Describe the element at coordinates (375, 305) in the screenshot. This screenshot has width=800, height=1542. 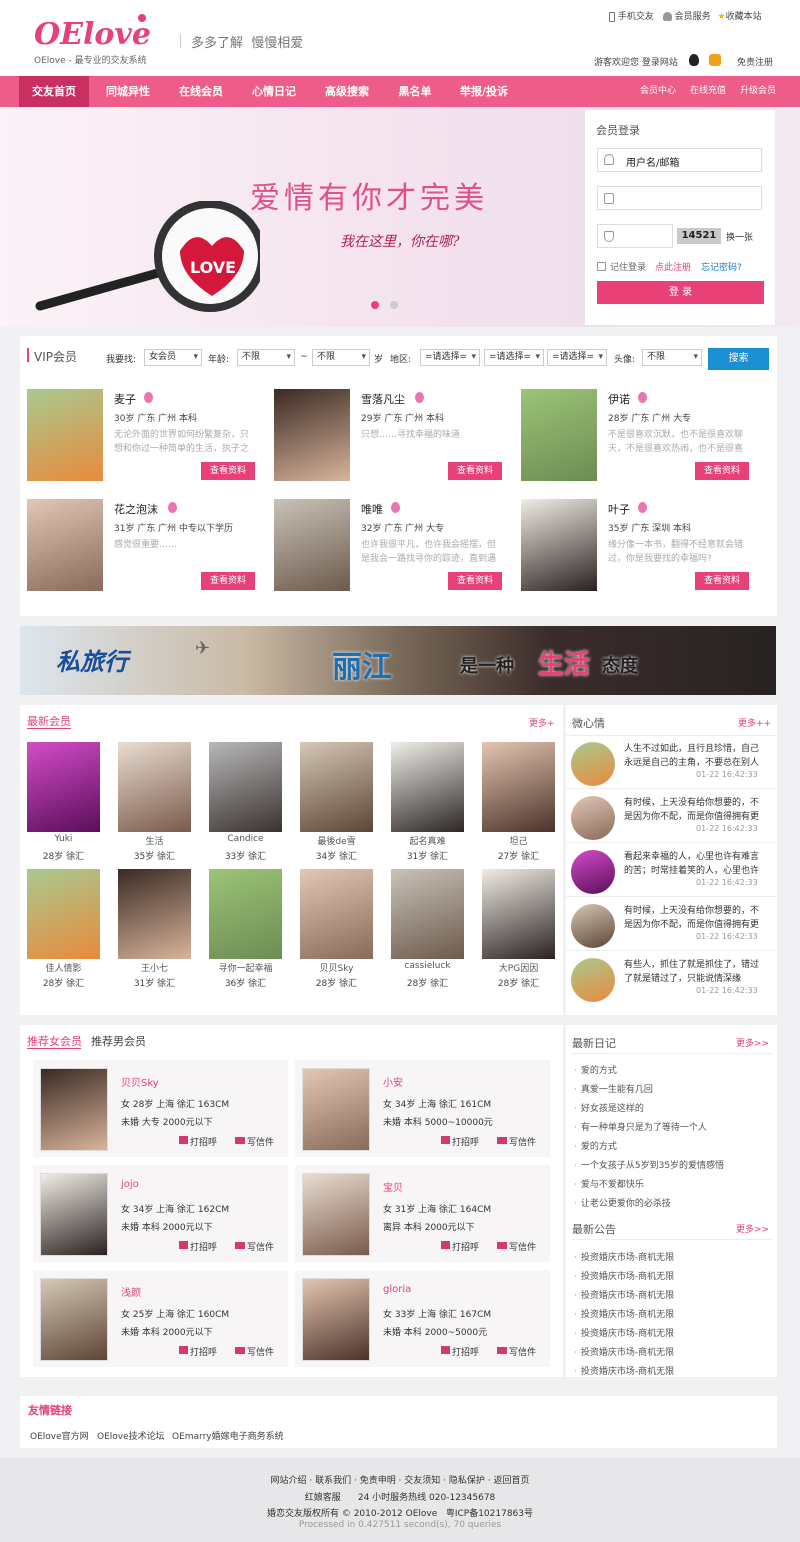
I see `slide-dot-active` at that location.